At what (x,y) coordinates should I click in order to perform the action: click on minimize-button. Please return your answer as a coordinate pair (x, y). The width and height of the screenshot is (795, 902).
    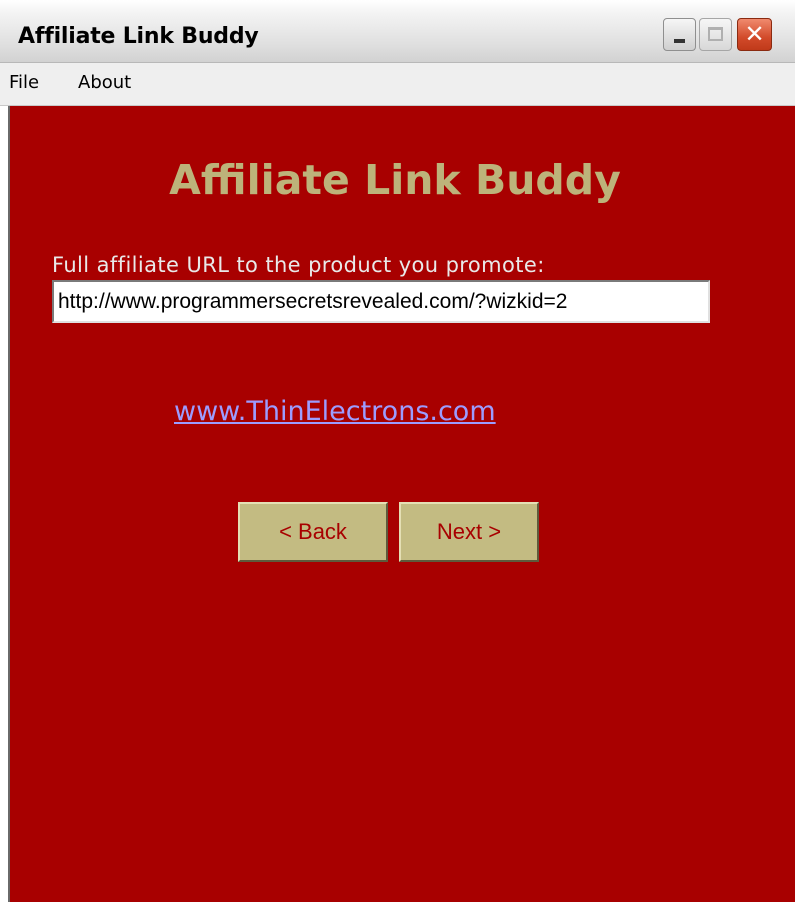
    Looking at the image, I should click on (679, 34).